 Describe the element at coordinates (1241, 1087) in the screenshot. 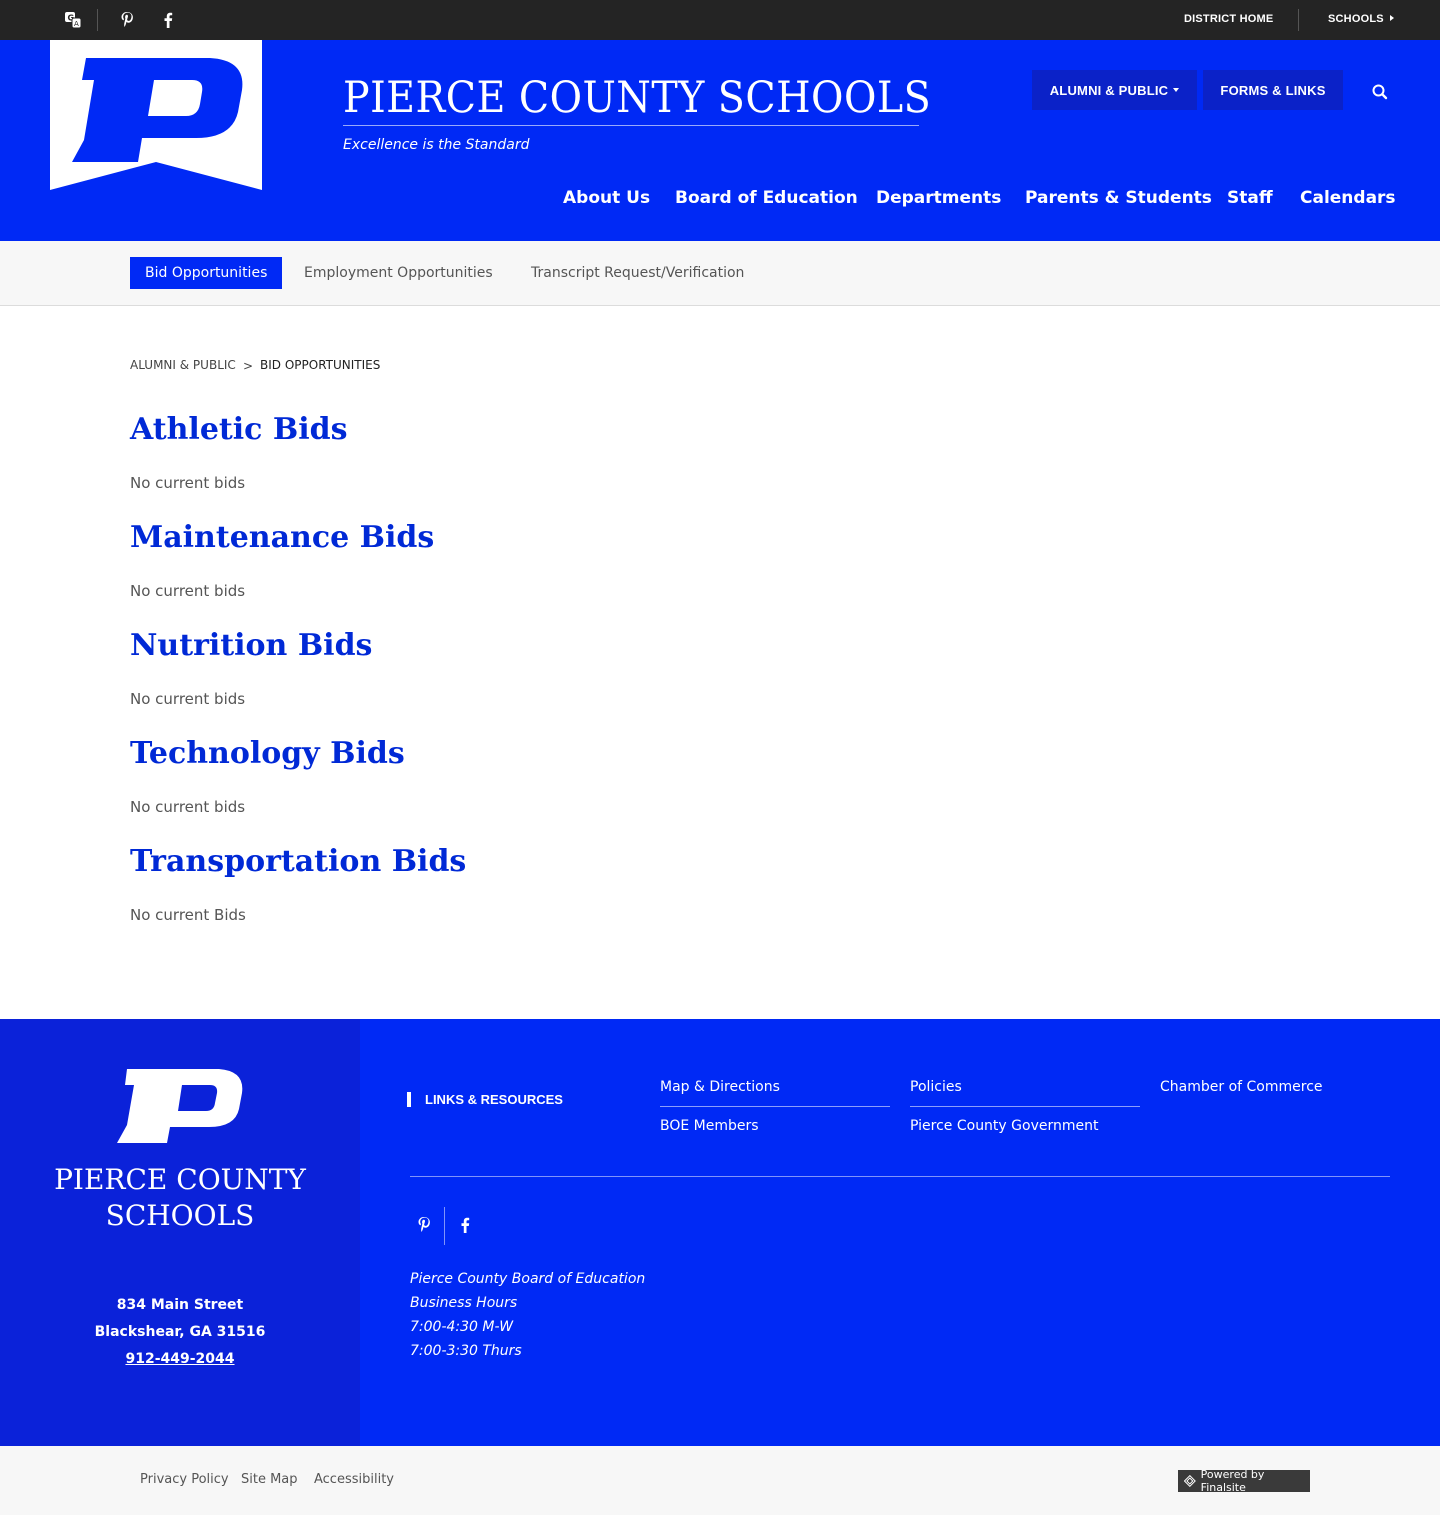

I see `footer-link-chamber-of-commerce: Chamber of Commerce` at that location.